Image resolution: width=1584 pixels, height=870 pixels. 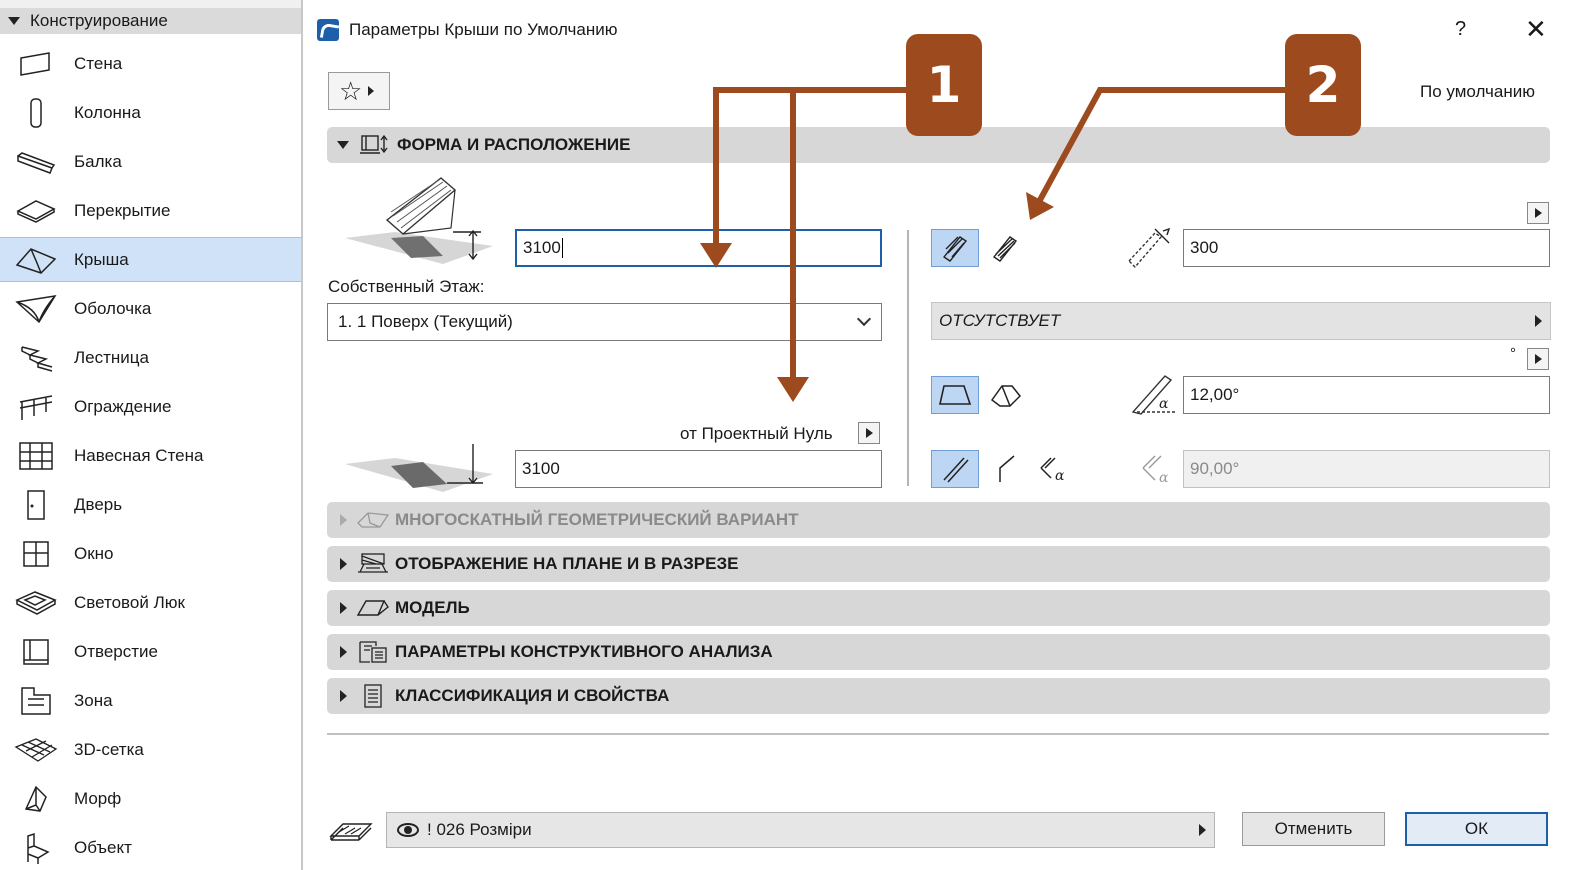 I want to click on object-icon, so click(x=36, y=848).